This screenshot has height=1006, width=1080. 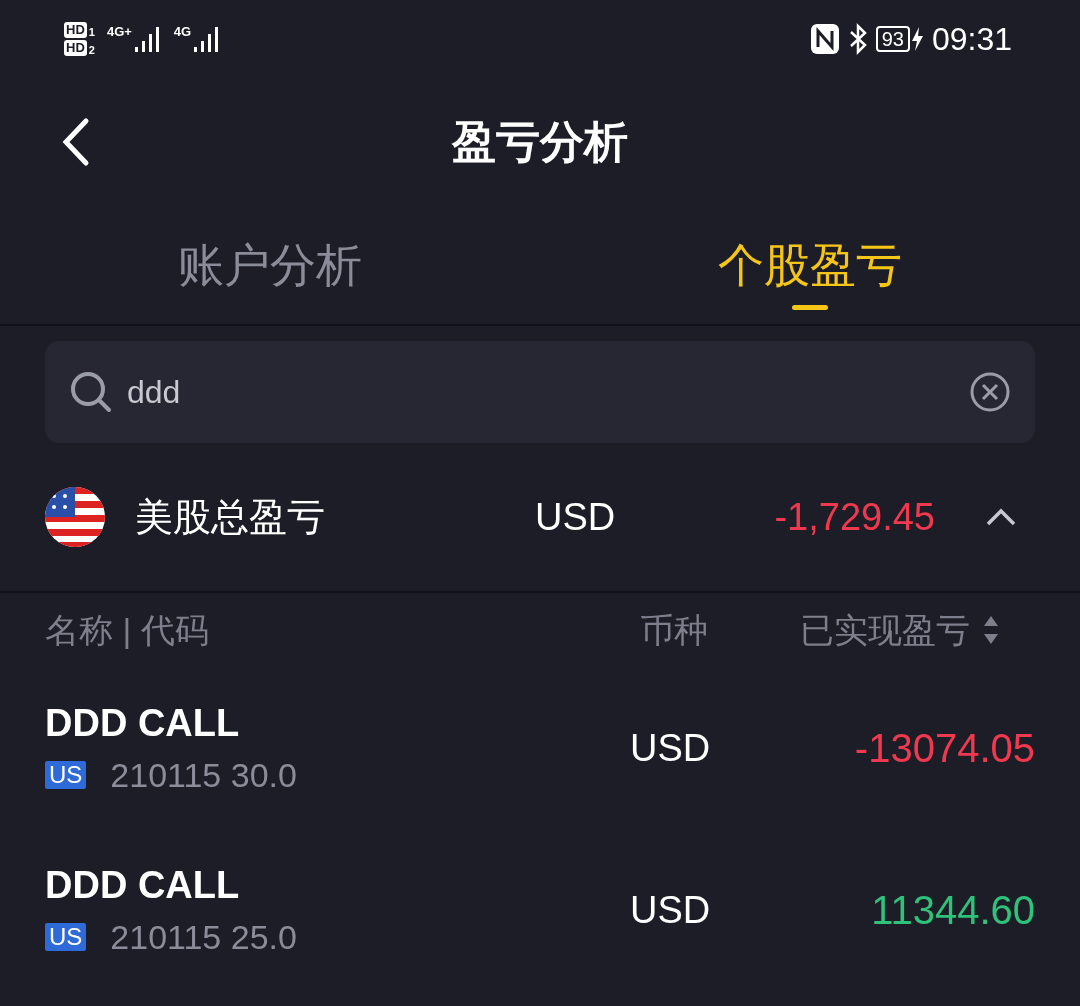 I want to click on status-time: 09:31, so click(x=971, y=39).